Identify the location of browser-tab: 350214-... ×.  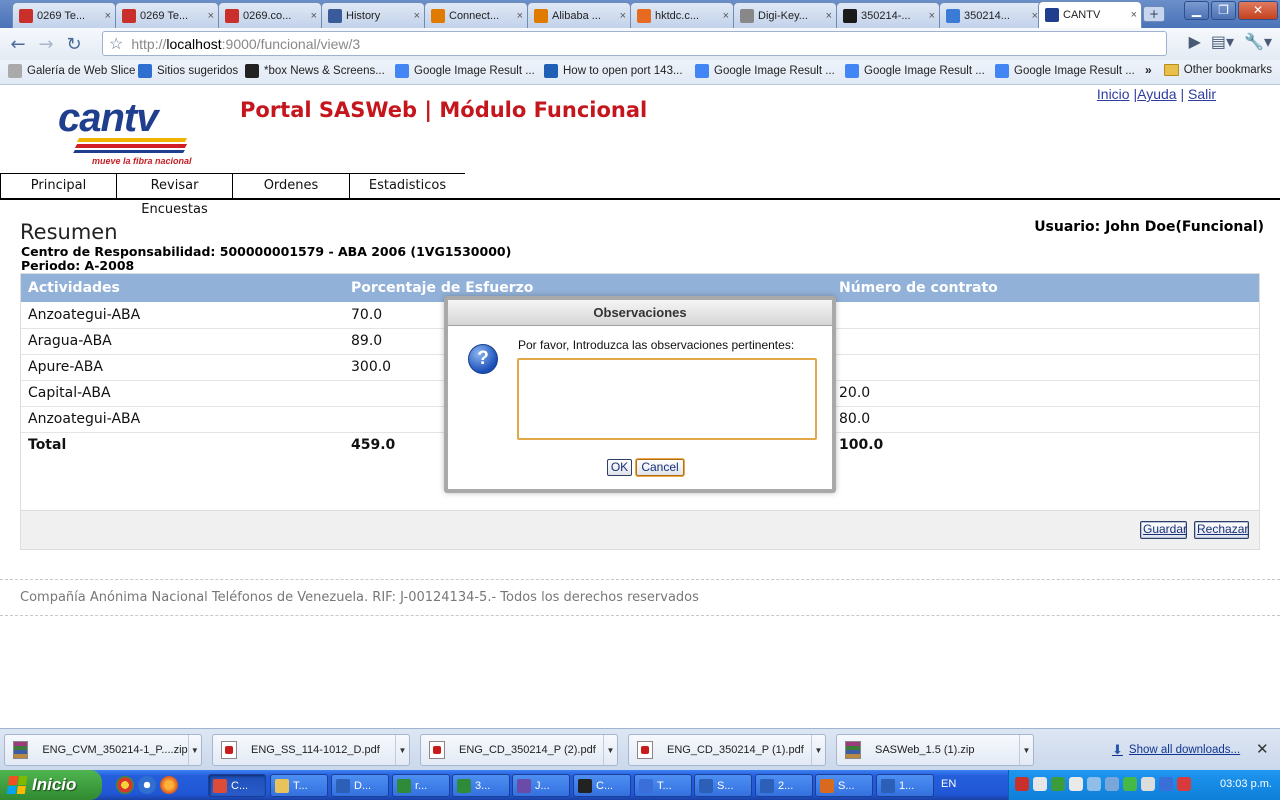
(888, 15).